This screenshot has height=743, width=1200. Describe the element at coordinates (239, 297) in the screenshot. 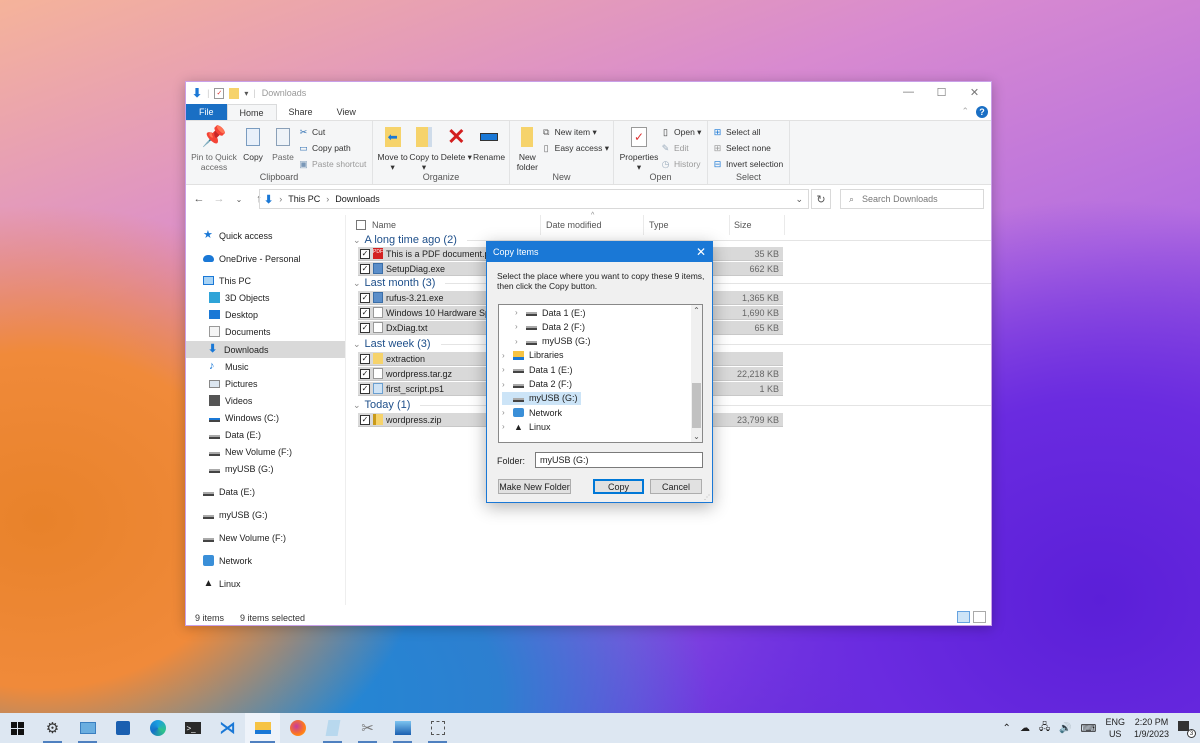

I see `nav-3d-objects: 3D Objects` at that location.